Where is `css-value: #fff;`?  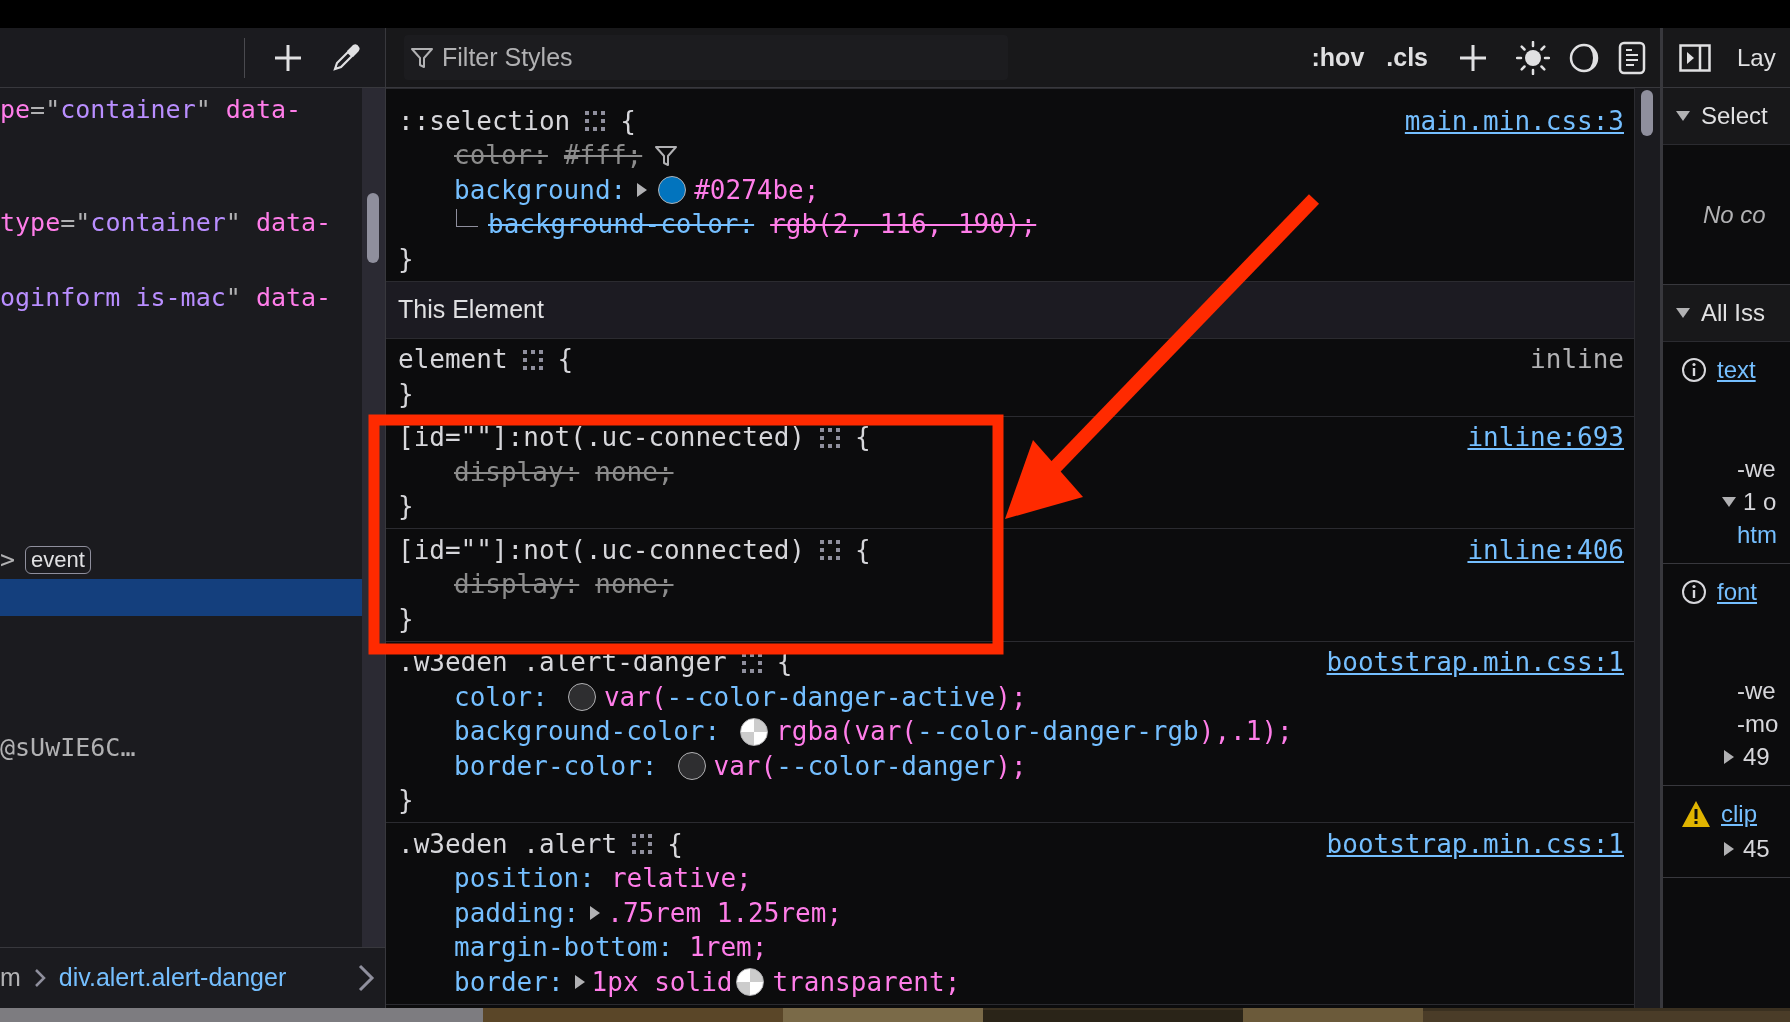 css-value: #fff; is located at coordinates (603, 156).